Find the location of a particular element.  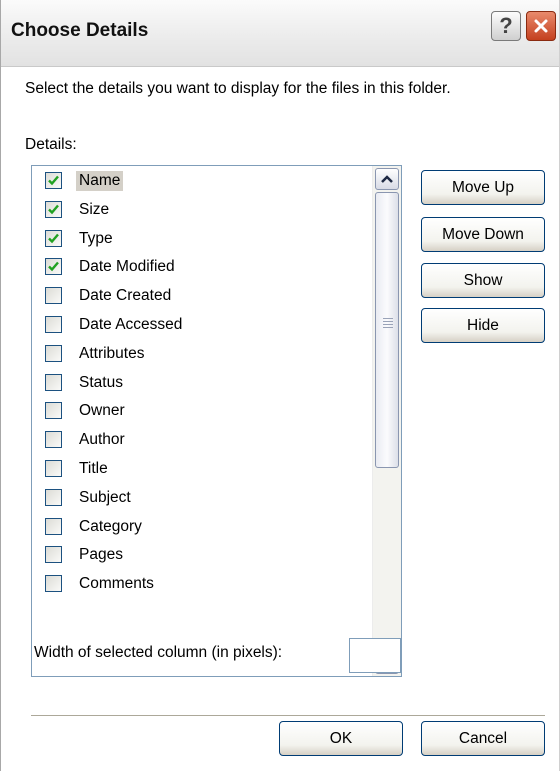

help-button: ? is located at coordinates (506, 26).